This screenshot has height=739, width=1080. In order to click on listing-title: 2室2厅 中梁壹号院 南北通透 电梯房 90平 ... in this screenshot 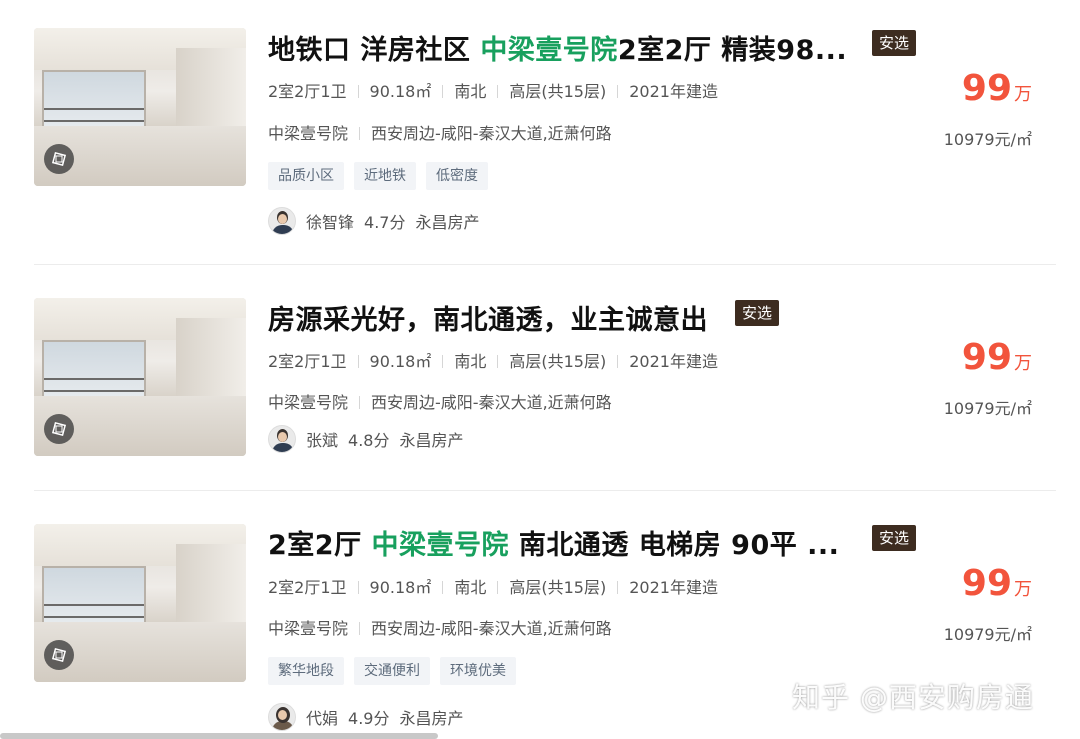, I will do `click(553, 542)`.